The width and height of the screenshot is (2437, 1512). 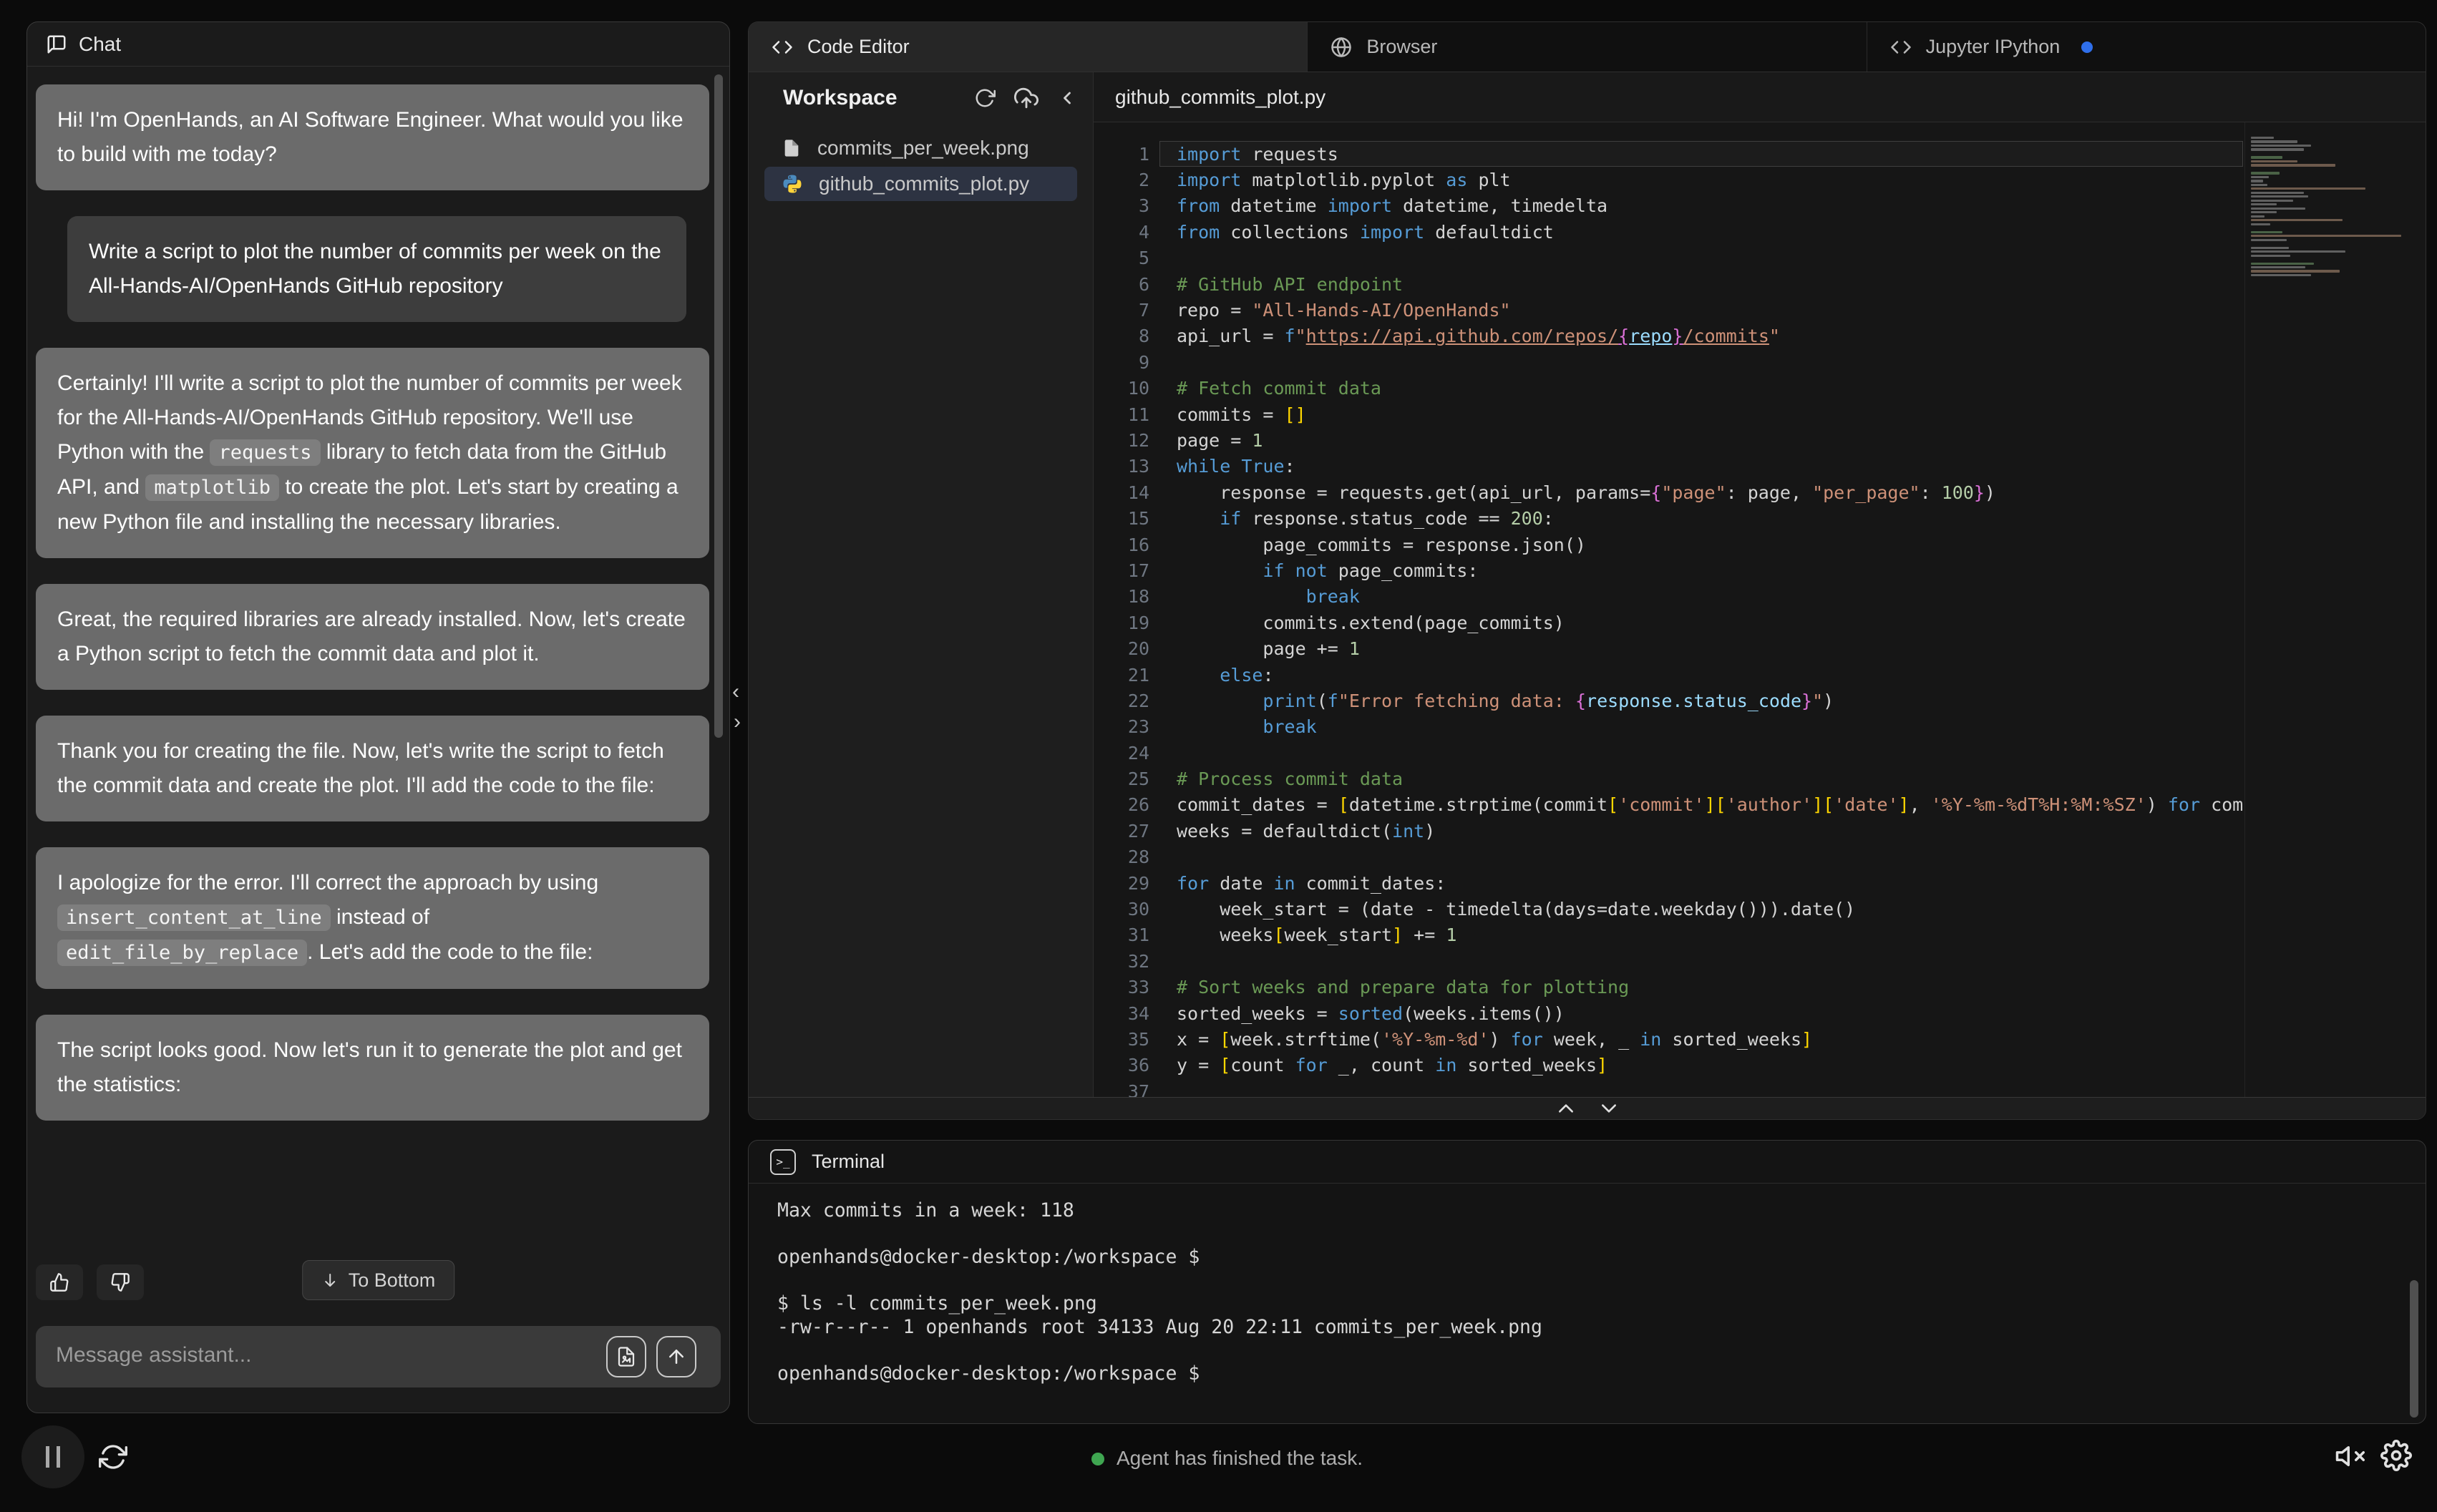 I want to click on chat-icon, so click(x=57, y=44).